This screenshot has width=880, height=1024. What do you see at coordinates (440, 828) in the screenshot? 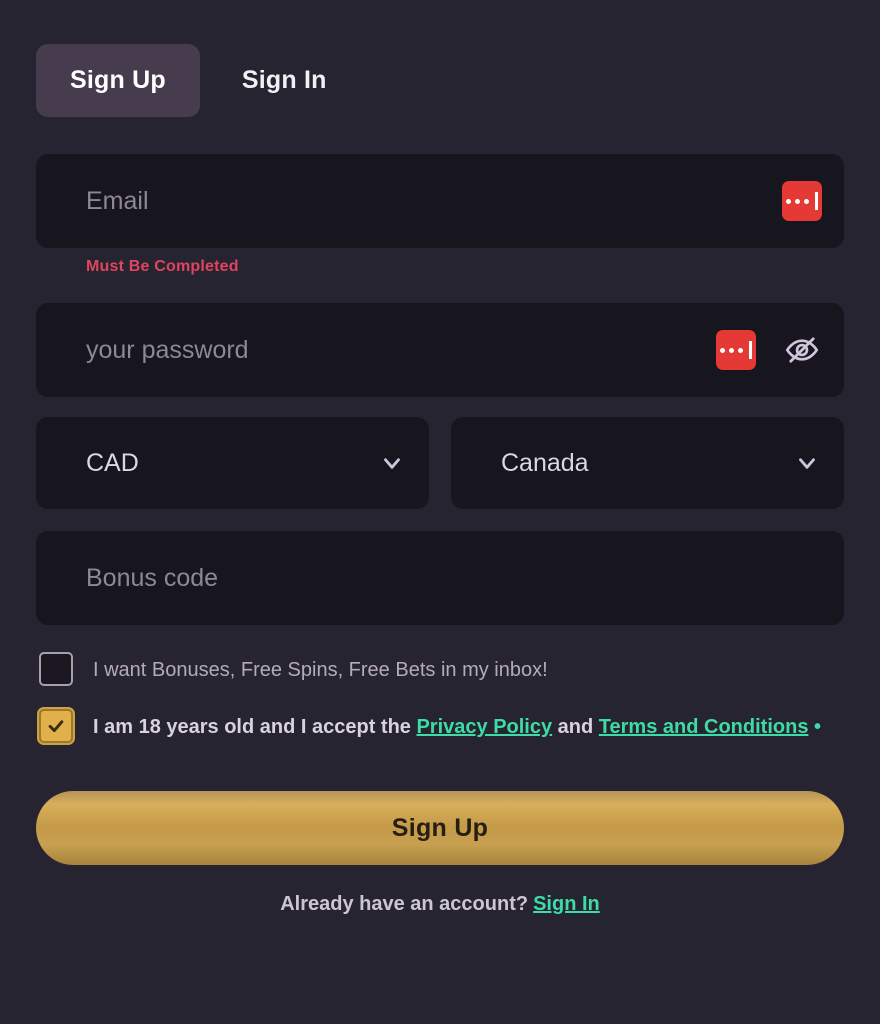
I see `sign-up-submit-button: Sign Up` at bounding box center [440, 828].